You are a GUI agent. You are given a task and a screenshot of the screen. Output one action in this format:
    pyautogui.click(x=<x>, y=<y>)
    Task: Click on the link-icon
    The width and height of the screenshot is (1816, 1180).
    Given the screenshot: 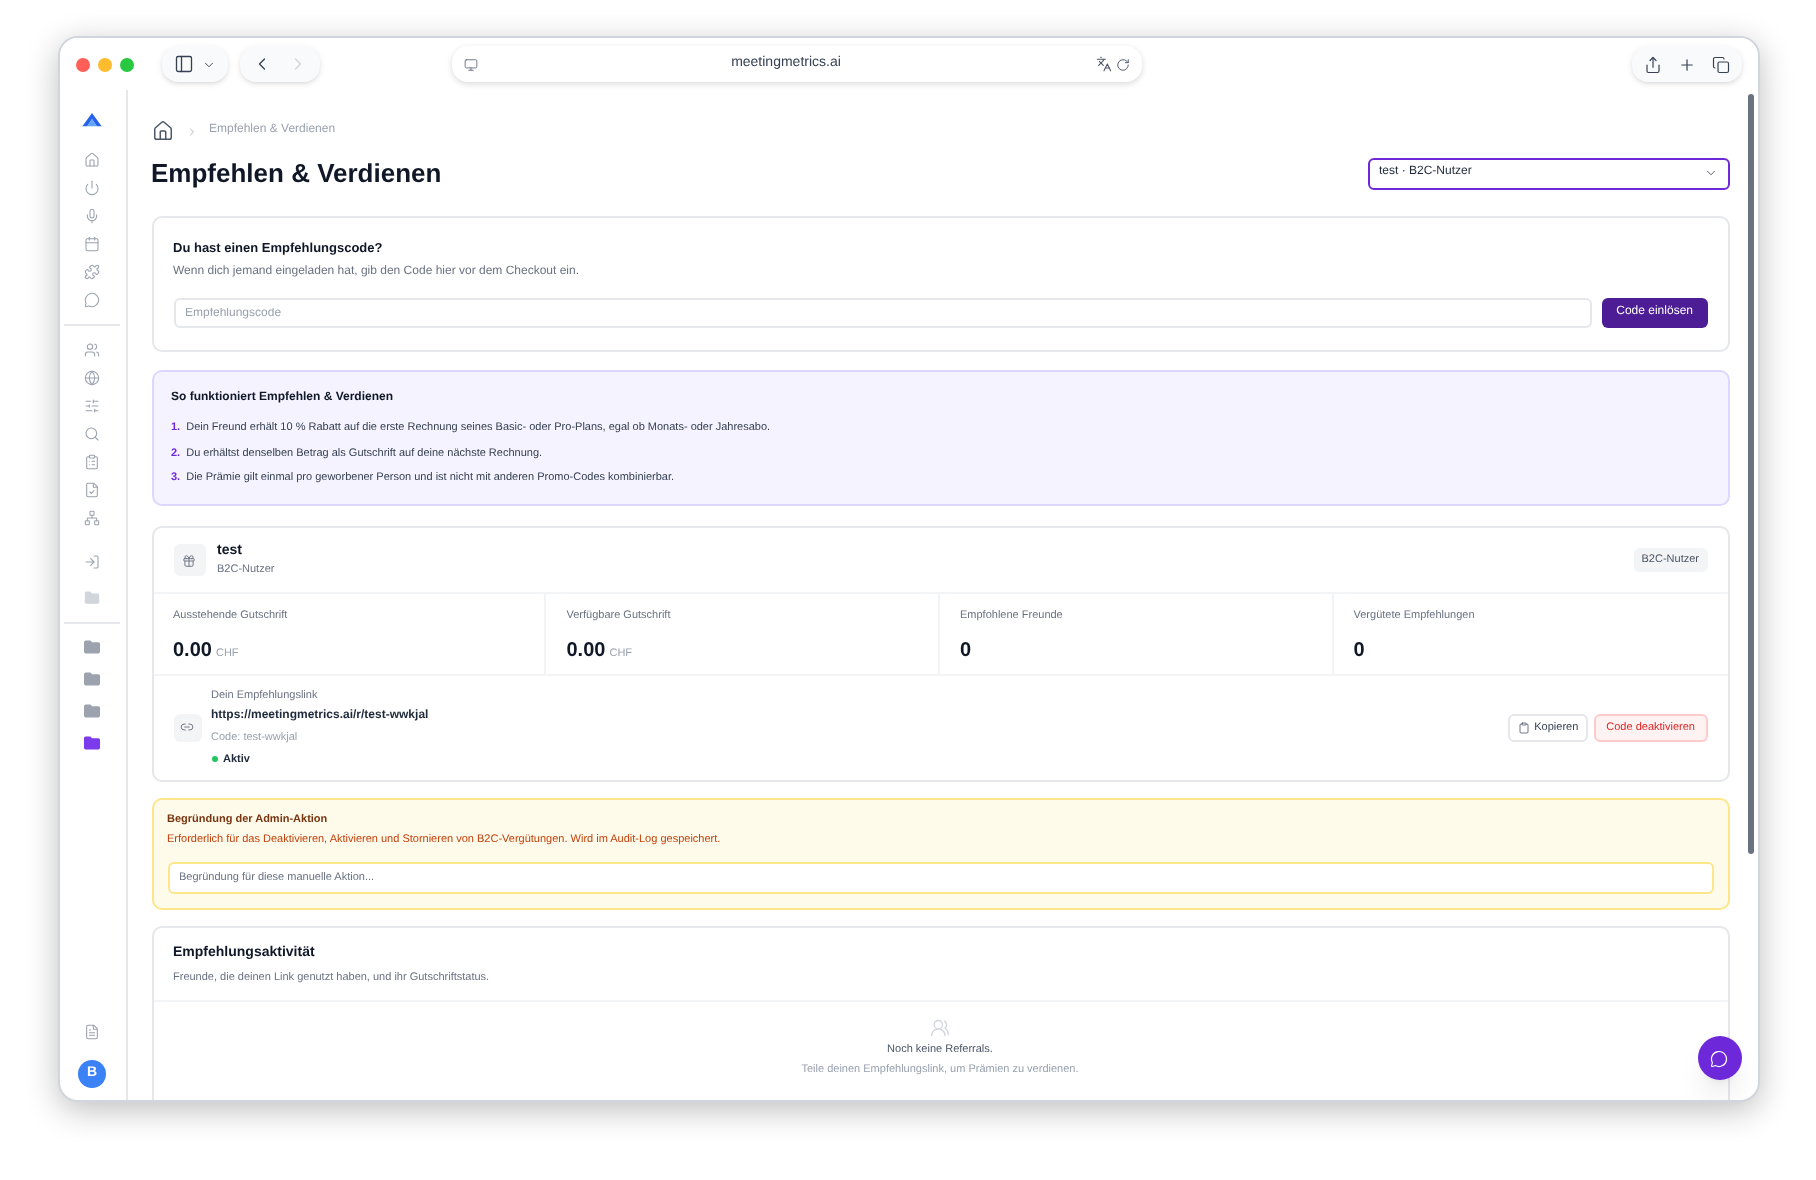 What is the action you would take?
    pyautogui.click(x=187, y=727)
    